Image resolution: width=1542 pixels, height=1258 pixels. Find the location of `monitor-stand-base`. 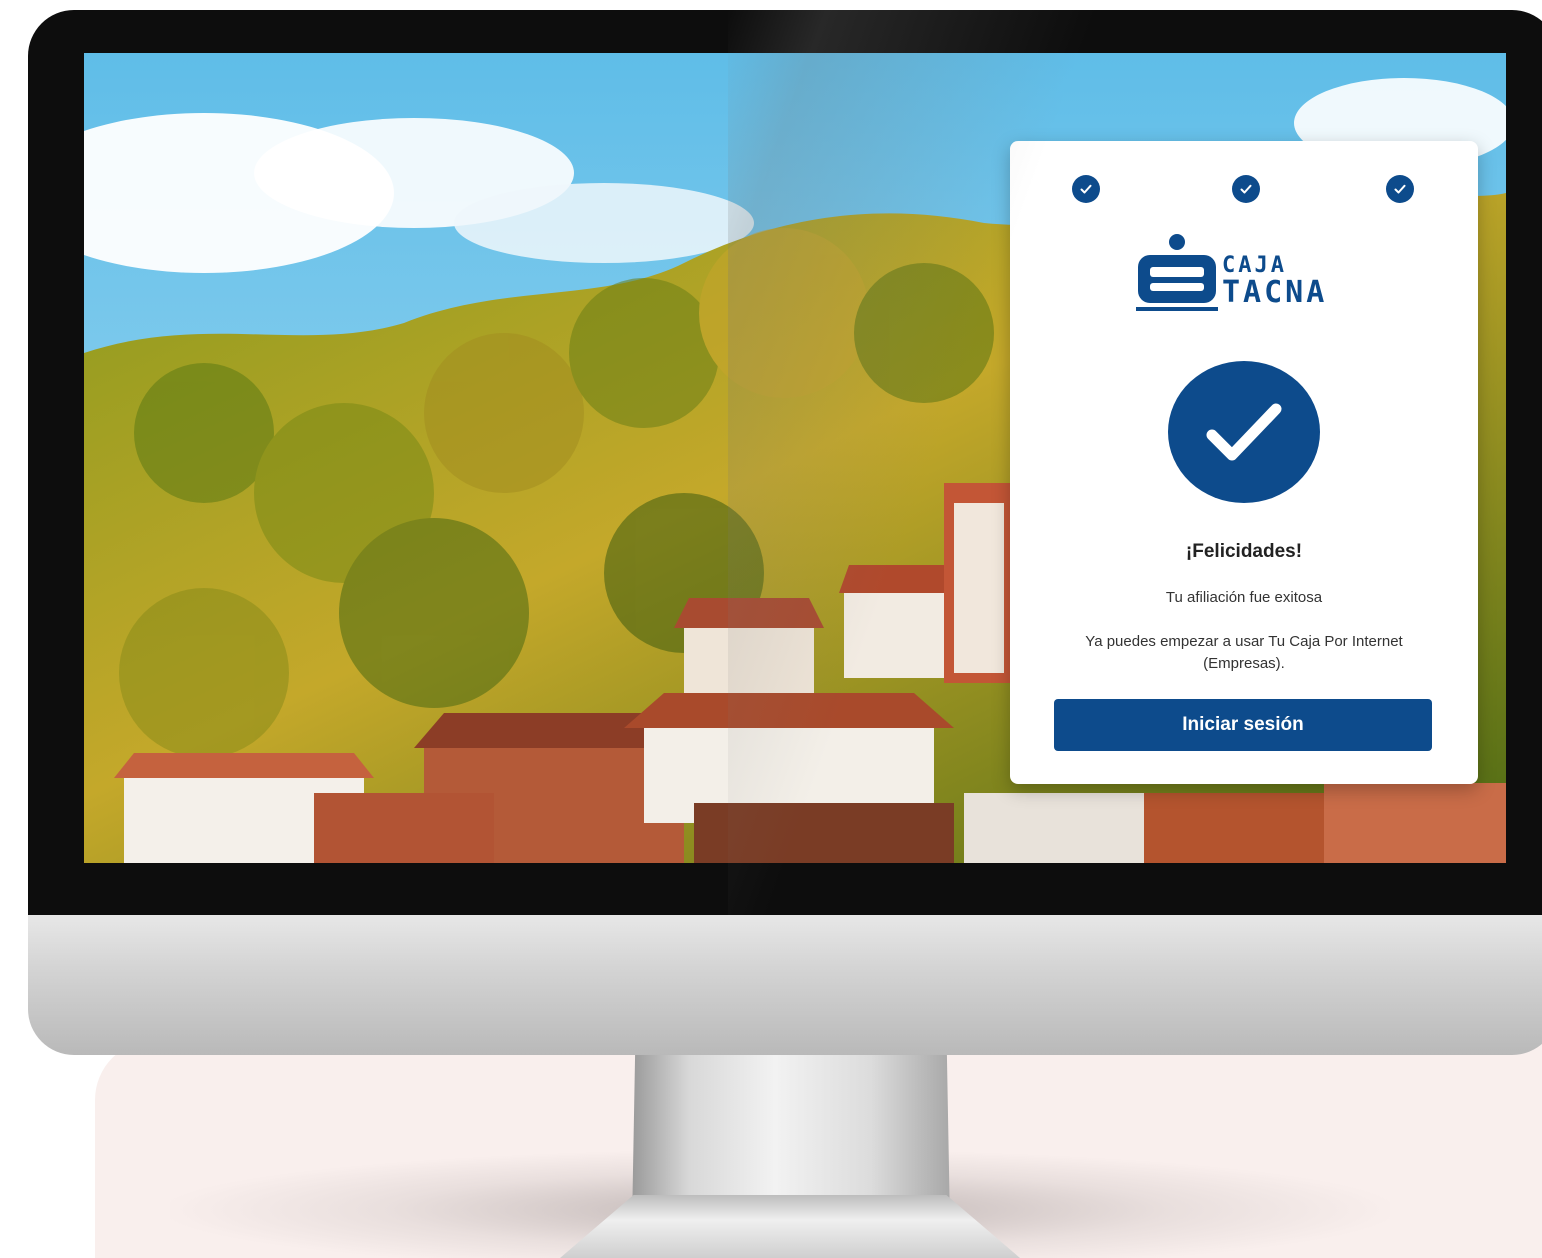

monitor-stand-base is located at coordinates (790, 1226).